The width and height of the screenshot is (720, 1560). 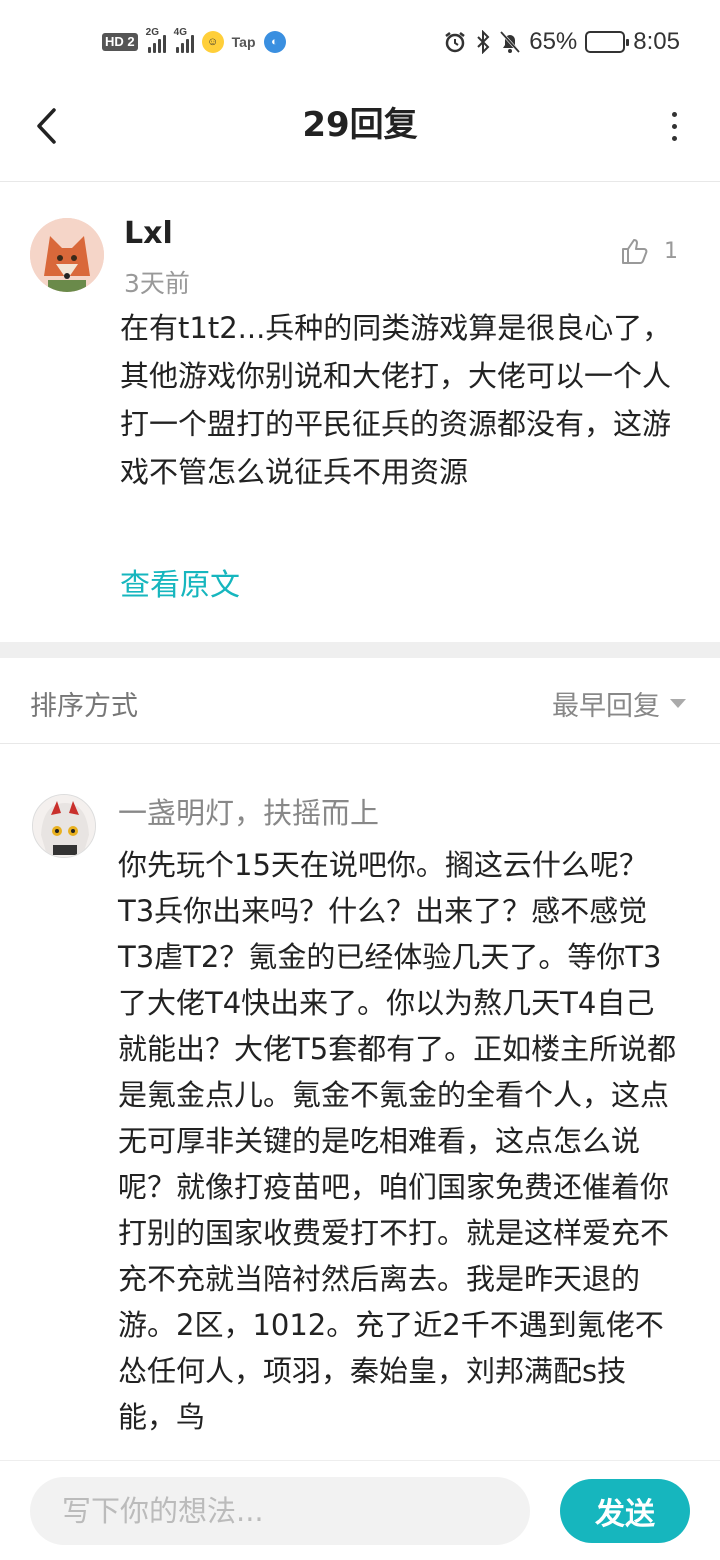 I want to click on sort-dropdown: 最早回复, so click(x=619, y=703).